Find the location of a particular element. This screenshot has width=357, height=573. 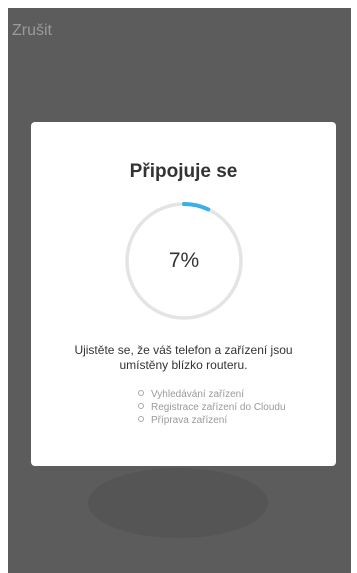

cancel-button: Zrušit is located at coordinates (32, 31).